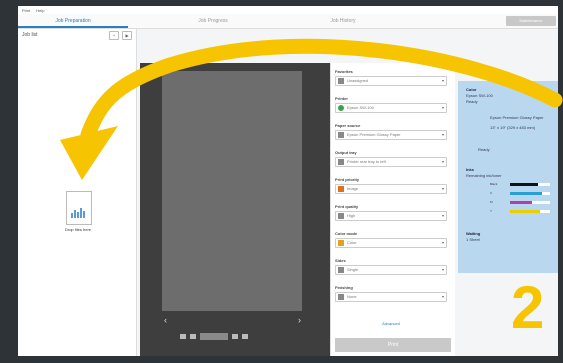 This screenshot has width=563, height=363. What do you see at coordinates (346, 233) in the screenshot?
I see `setting-label: Color mode` at bounding box center [346, 233].